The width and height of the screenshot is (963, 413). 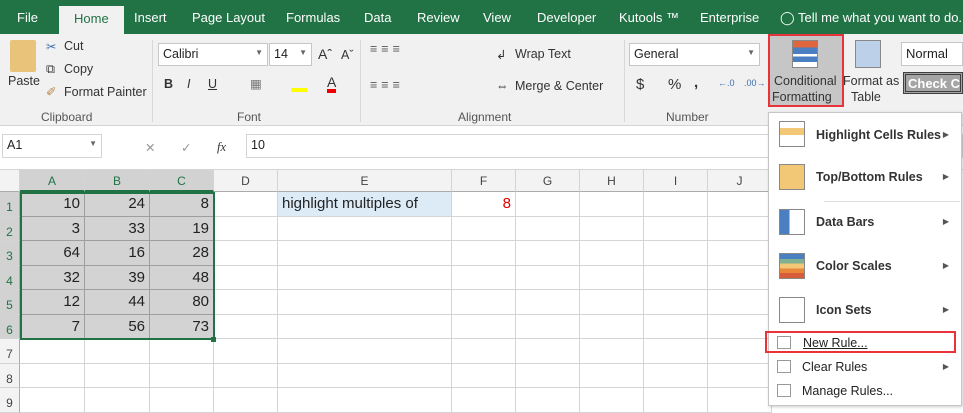 What do you see at coordinates (299, 85) in the screenshot?
I see `fill-color-icon` at bounding box center [299, 85].